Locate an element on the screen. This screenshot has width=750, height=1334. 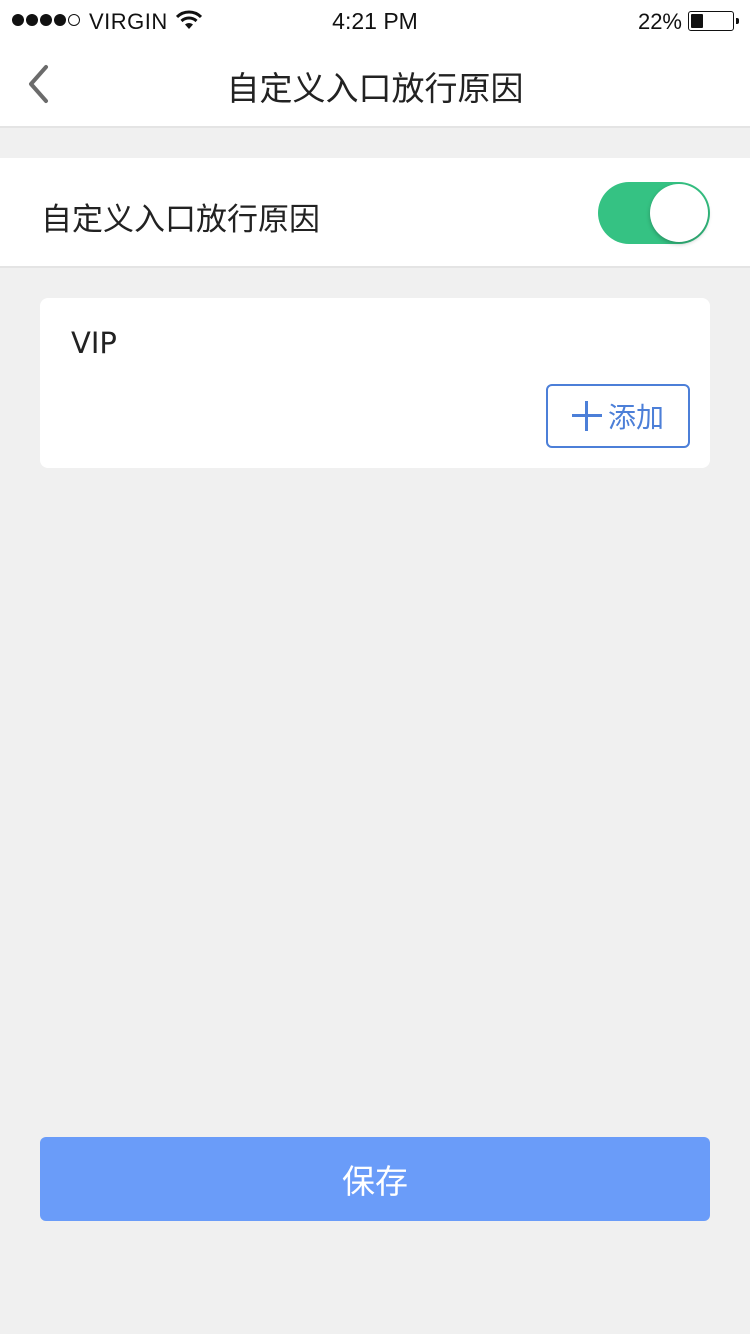
add-button-label: 添加 is located at coordinates (635, 417).